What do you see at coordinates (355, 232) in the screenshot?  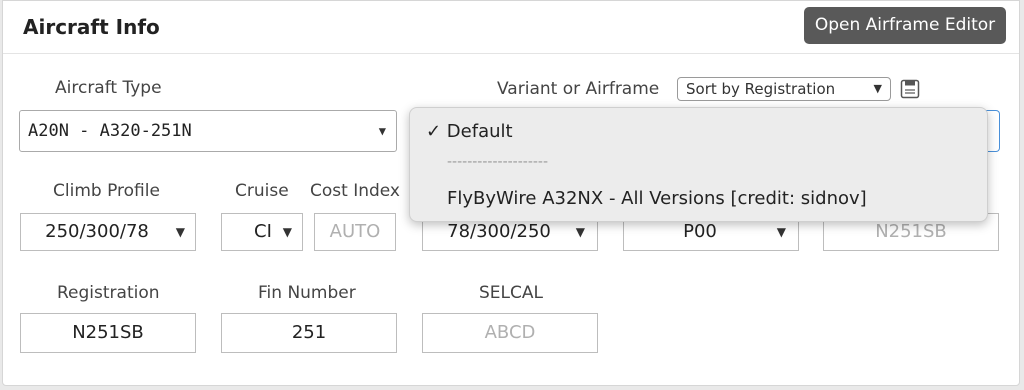 I see `cost-index-input: AUTO` at bounding box center [355, 232].